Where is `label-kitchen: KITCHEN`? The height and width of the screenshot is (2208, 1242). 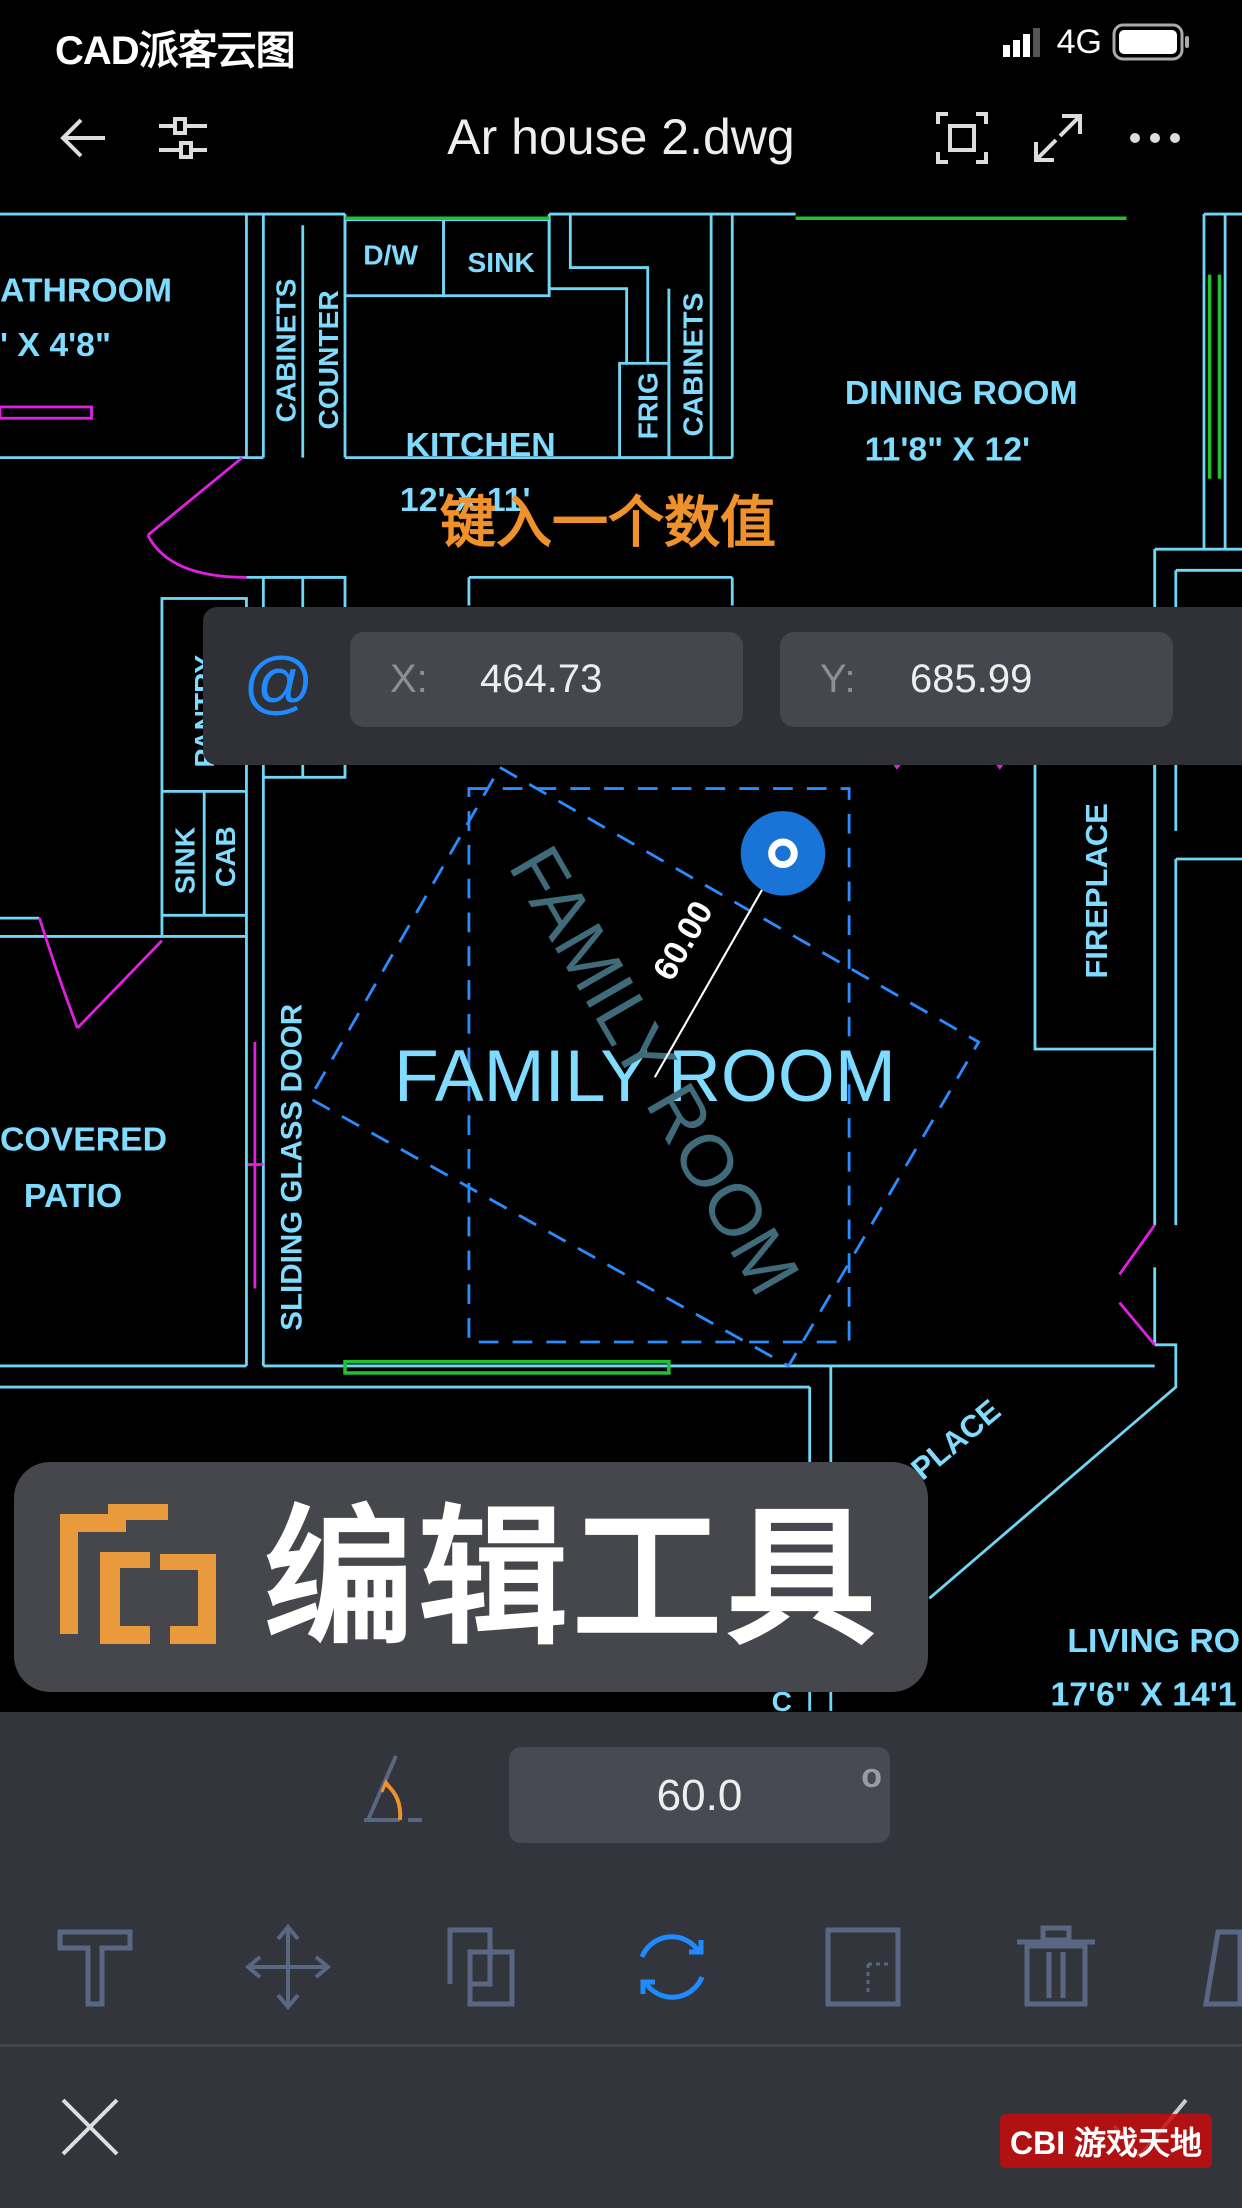 label-kitchen: KITCHEN is located at coordinates (481, 445).